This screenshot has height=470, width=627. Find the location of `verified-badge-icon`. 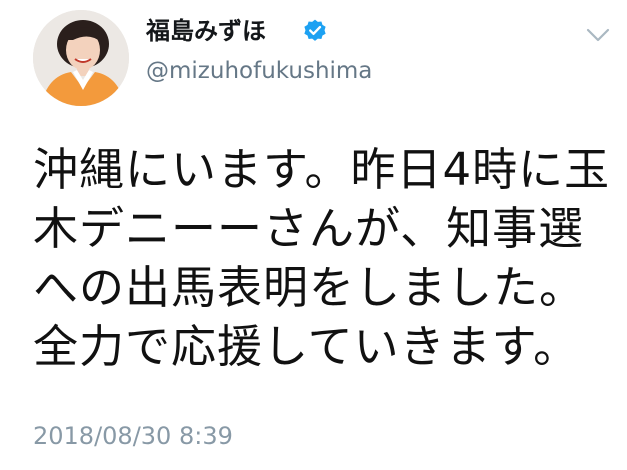

verified-badge-icon is located at coordinates (315, 30).